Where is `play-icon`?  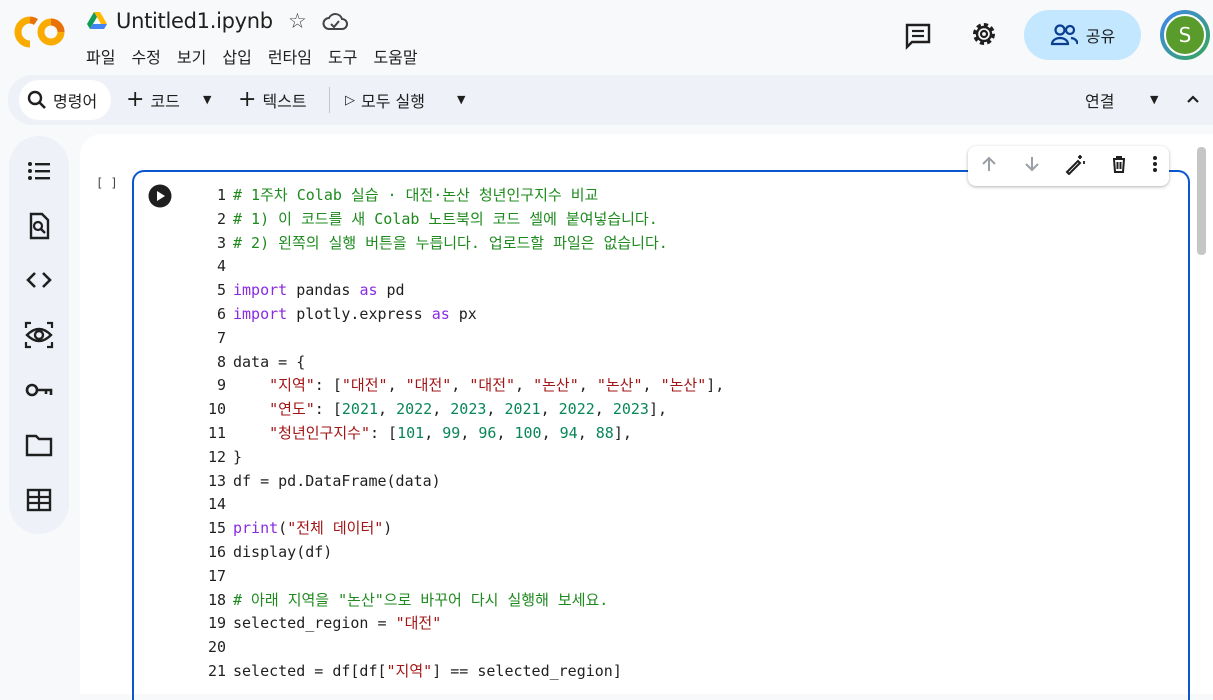 play-icon is located at coordinates (160, 196).